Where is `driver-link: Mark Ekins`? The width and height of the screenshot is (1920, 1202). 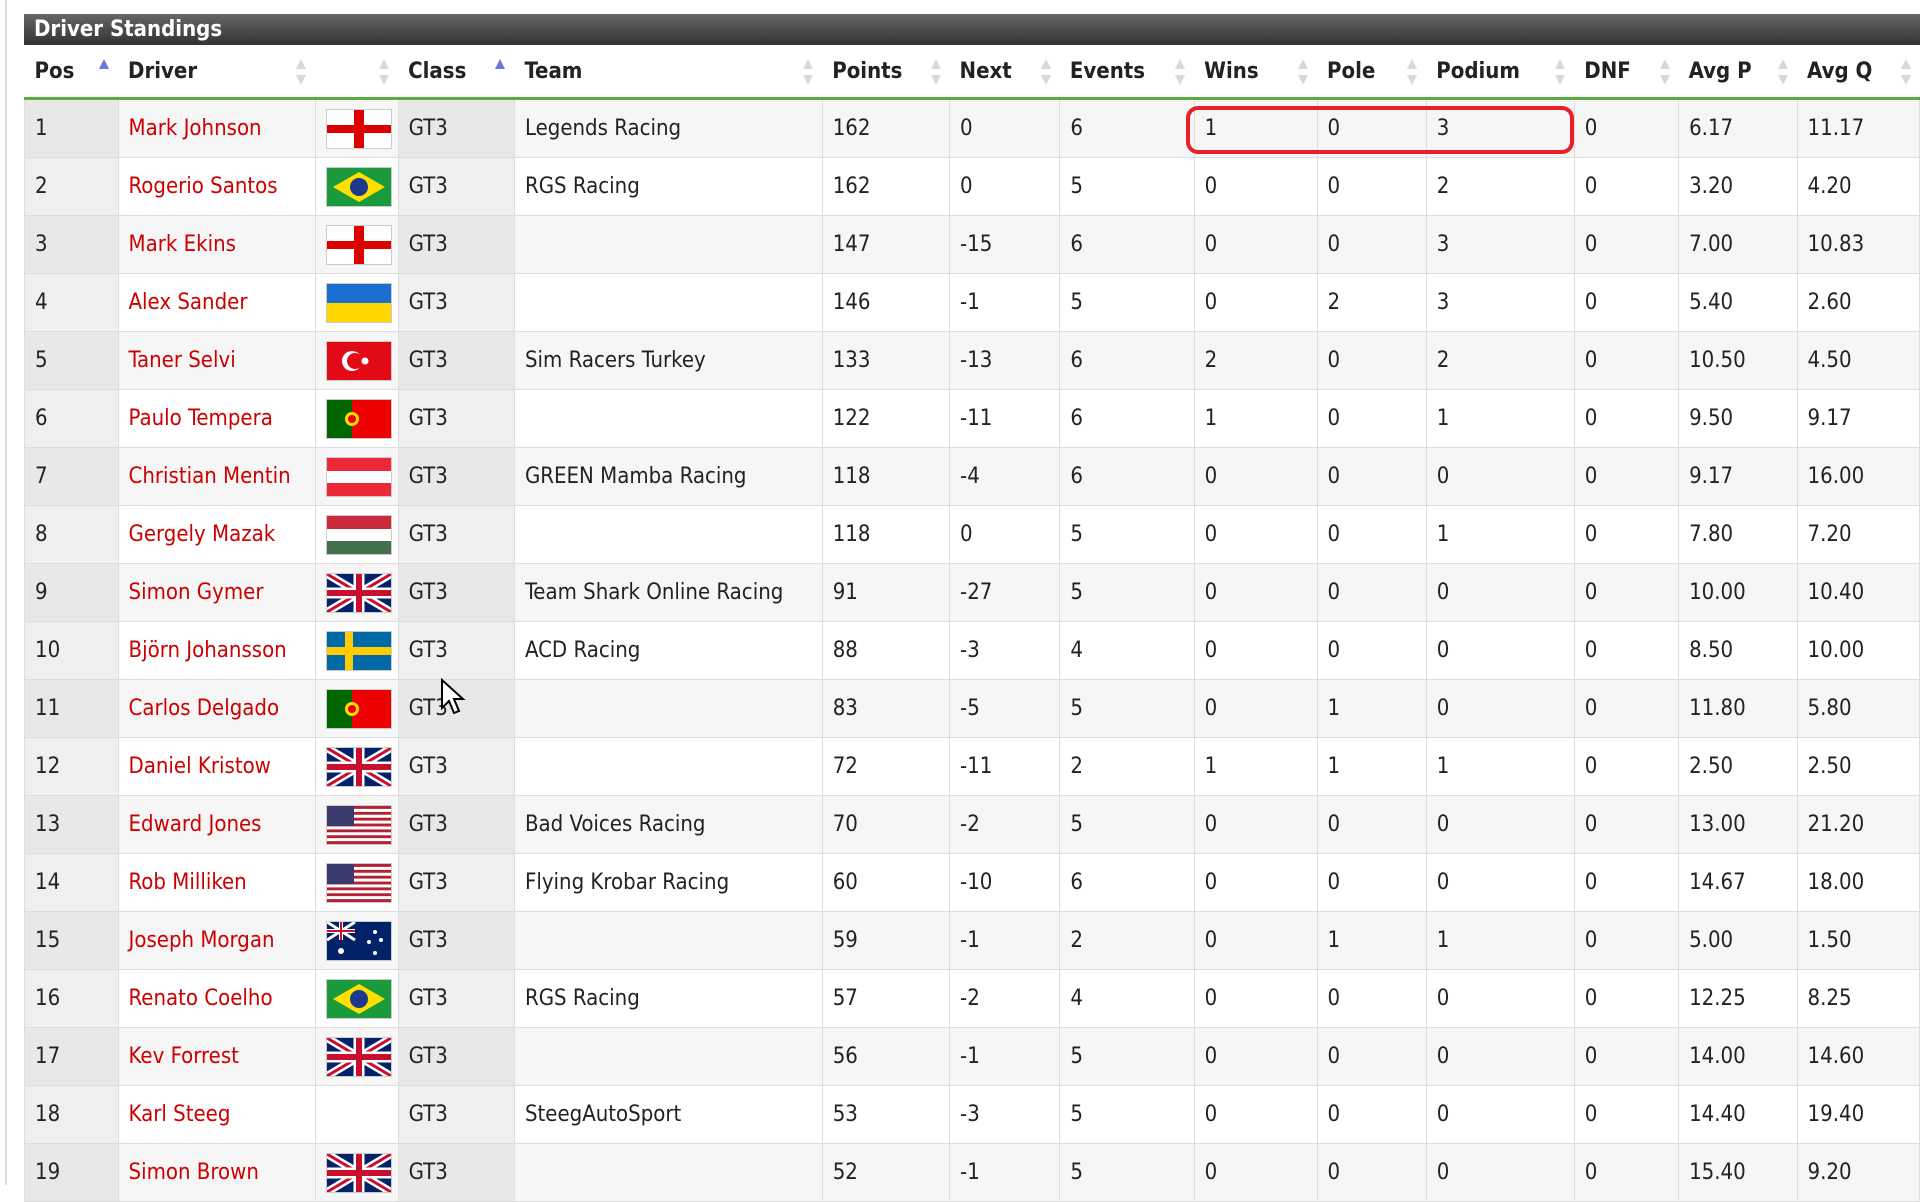
driver-link: Mark Ekins is located at coordinates (216, 244).